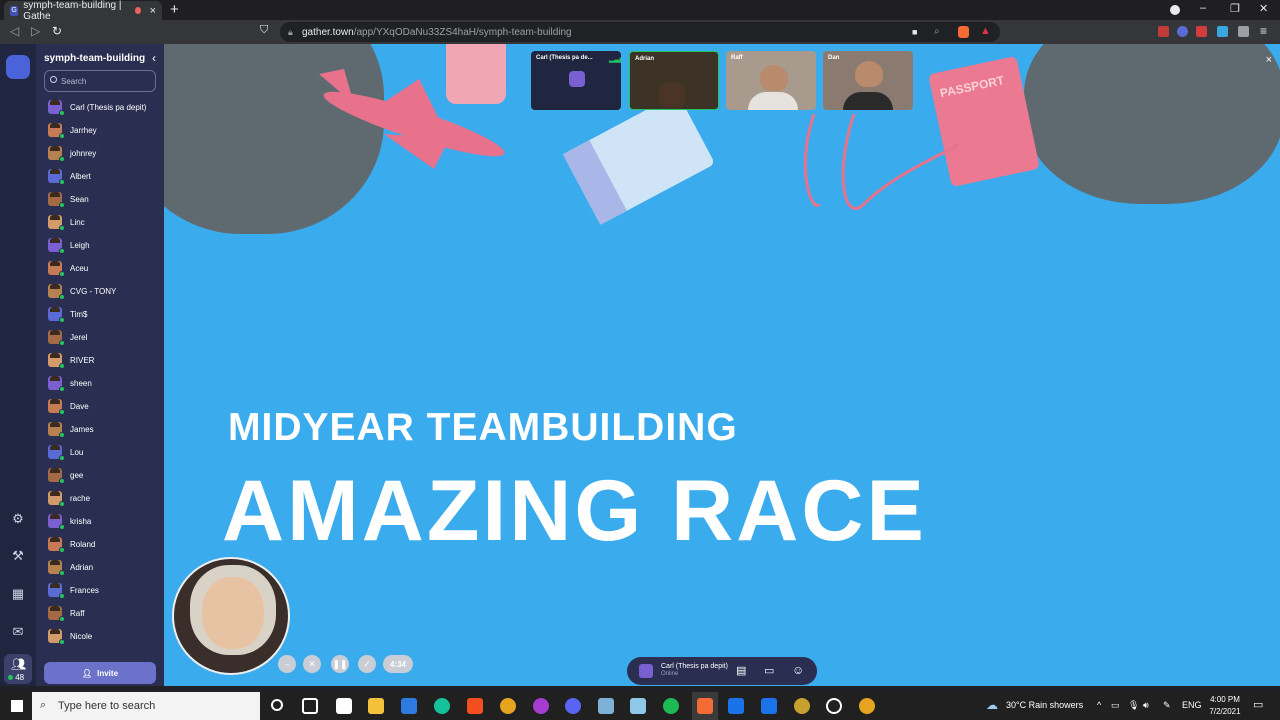 This screenshot has width=1280, height=720. I want to click on date: 7/2/2021, so click(1225, 711).